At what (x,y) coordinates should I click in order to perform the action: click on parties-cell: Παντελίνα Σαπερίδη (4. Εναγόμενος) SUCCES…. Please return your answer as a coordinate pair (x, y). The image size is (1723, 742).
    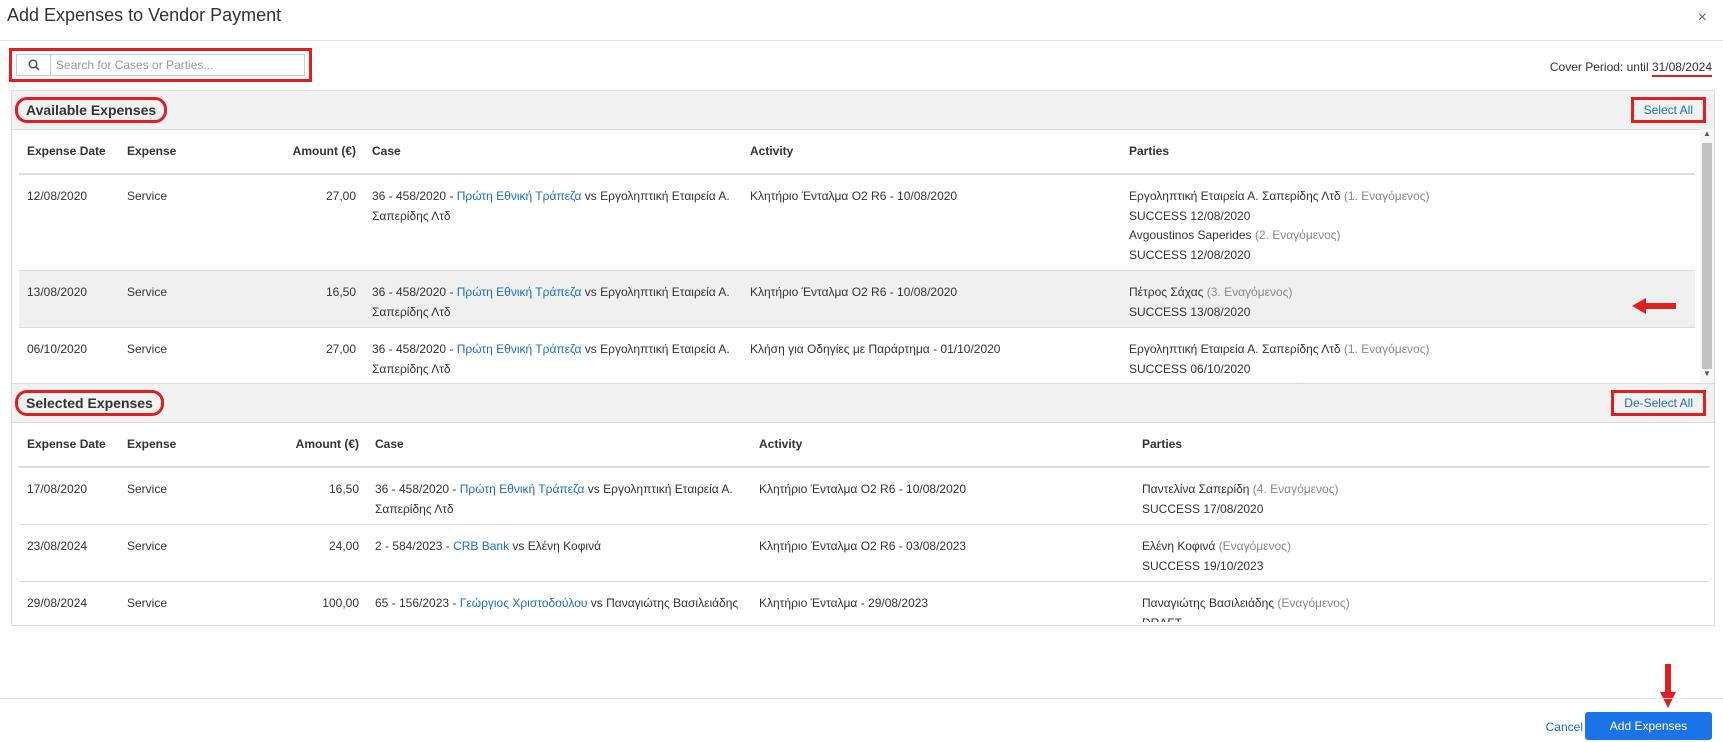
    Looking at the image, I should click on (1421, 496).